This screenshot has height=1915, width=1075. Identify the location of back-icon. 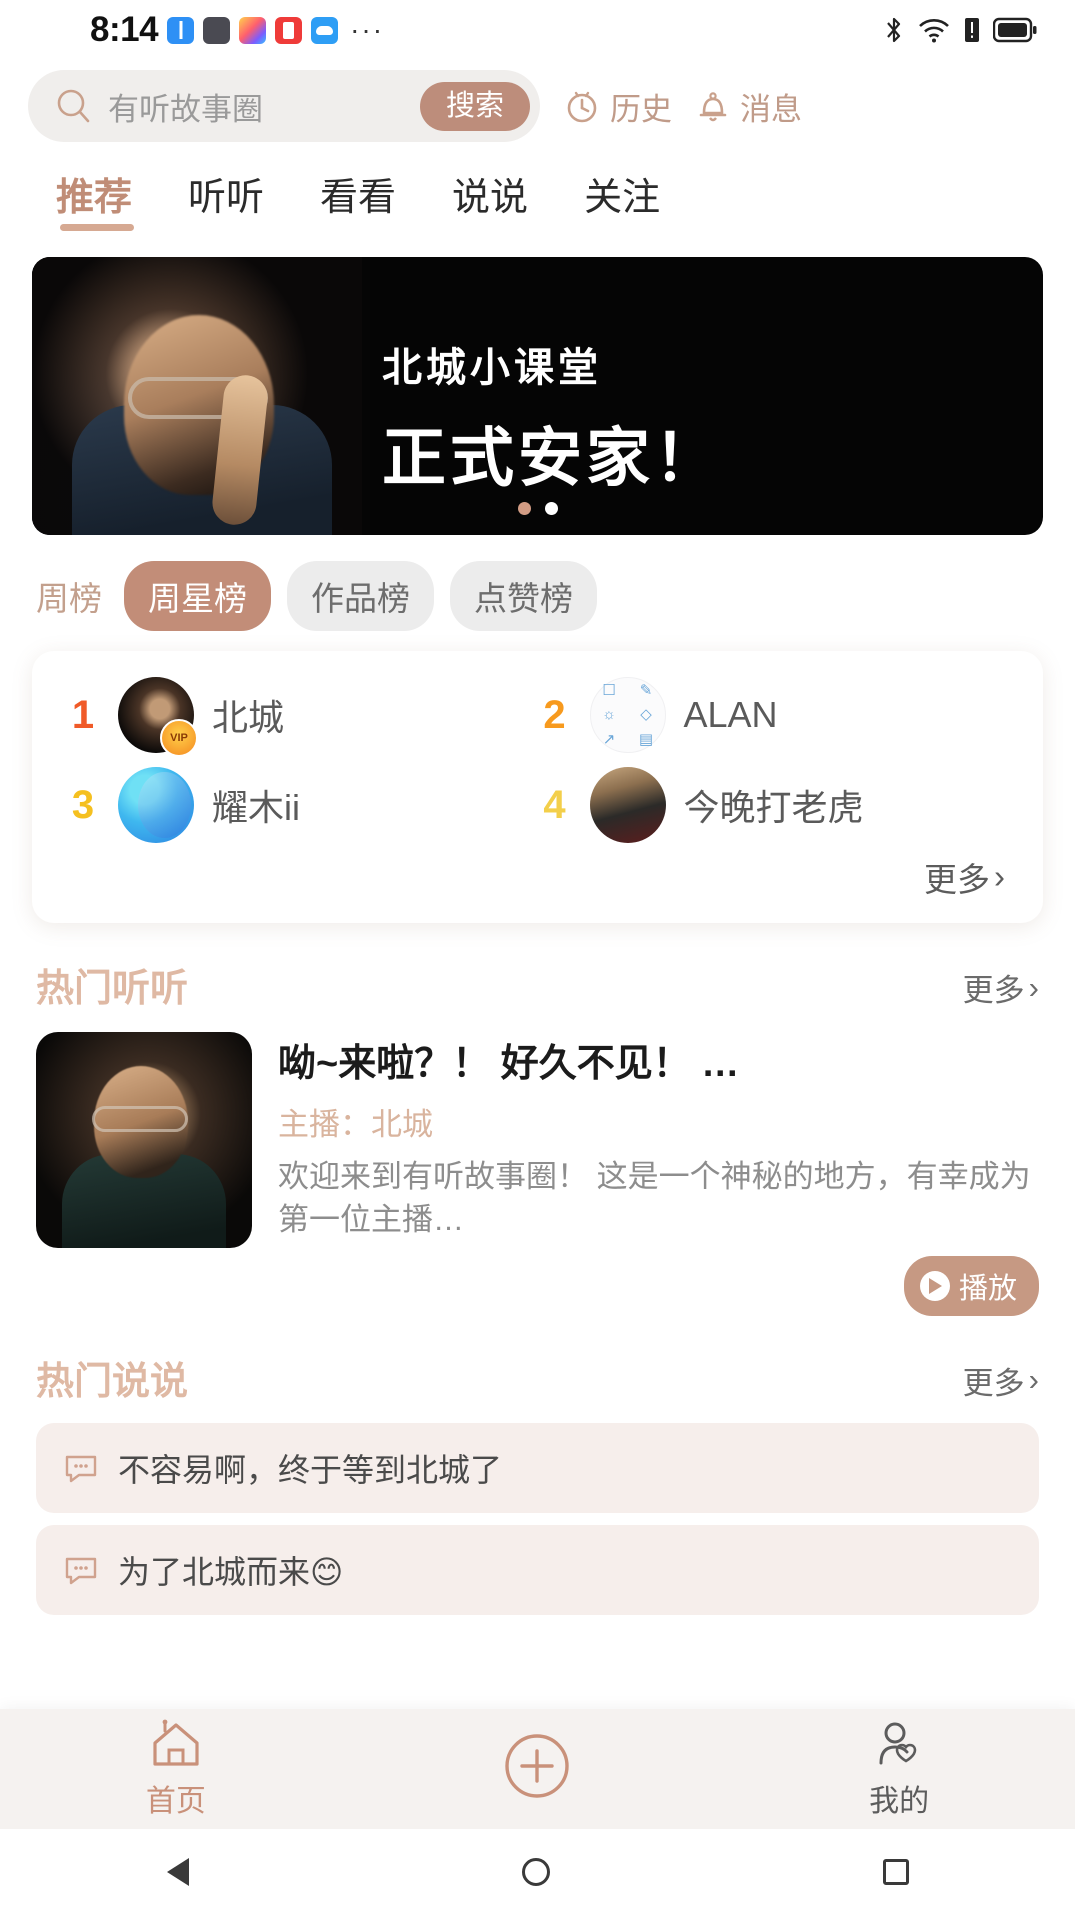
(177, 1872).